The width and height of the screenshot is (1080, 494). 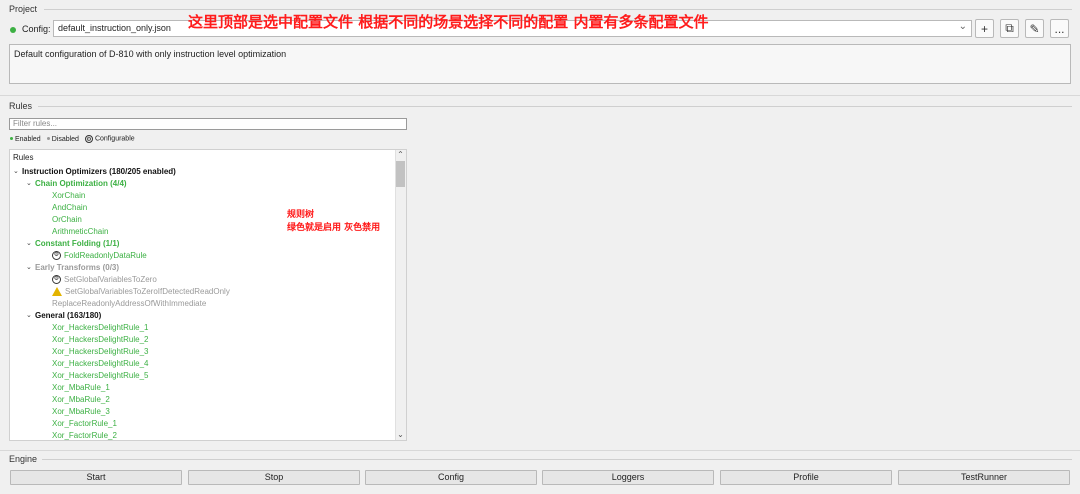 I want to click on duplicate-config-button: ⧉, so click(x=1009, y=28).